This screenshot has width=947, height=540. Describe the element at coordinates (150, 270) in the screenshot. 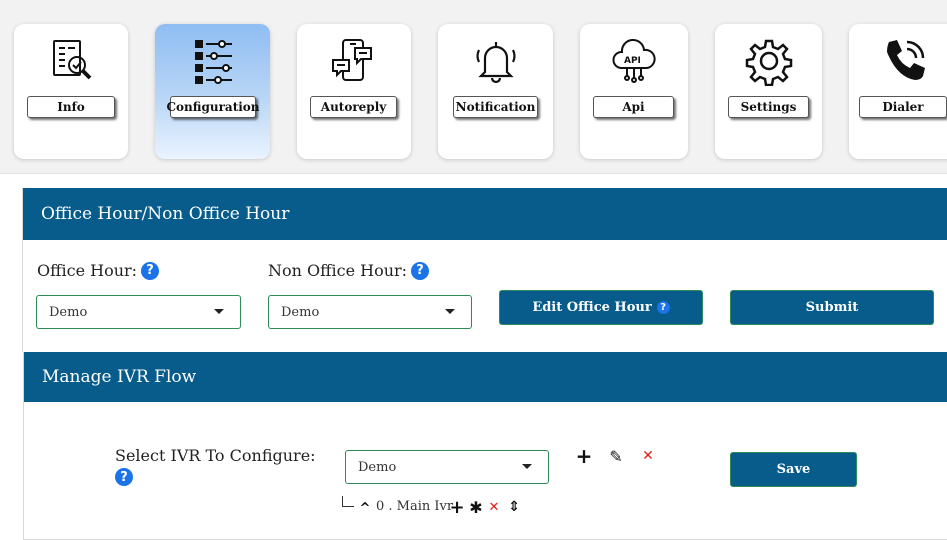

I see `office-hour-help-icon: ?` at that location.